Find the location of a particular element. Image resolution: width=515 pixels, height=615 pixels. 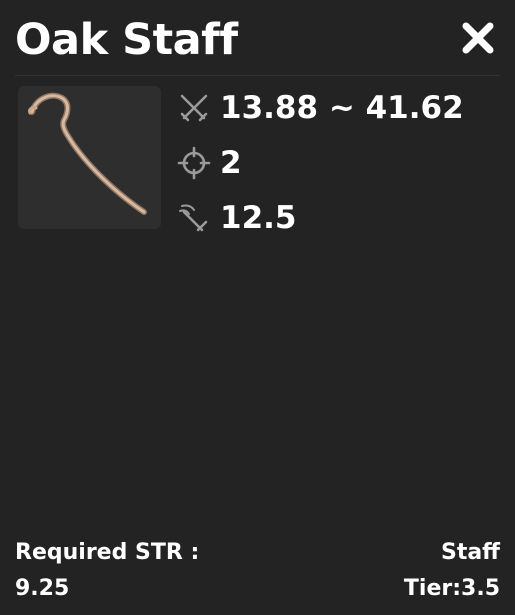

stat-damage-row: 13.88 ~ 41.62 is located at coordinates (320, 108).